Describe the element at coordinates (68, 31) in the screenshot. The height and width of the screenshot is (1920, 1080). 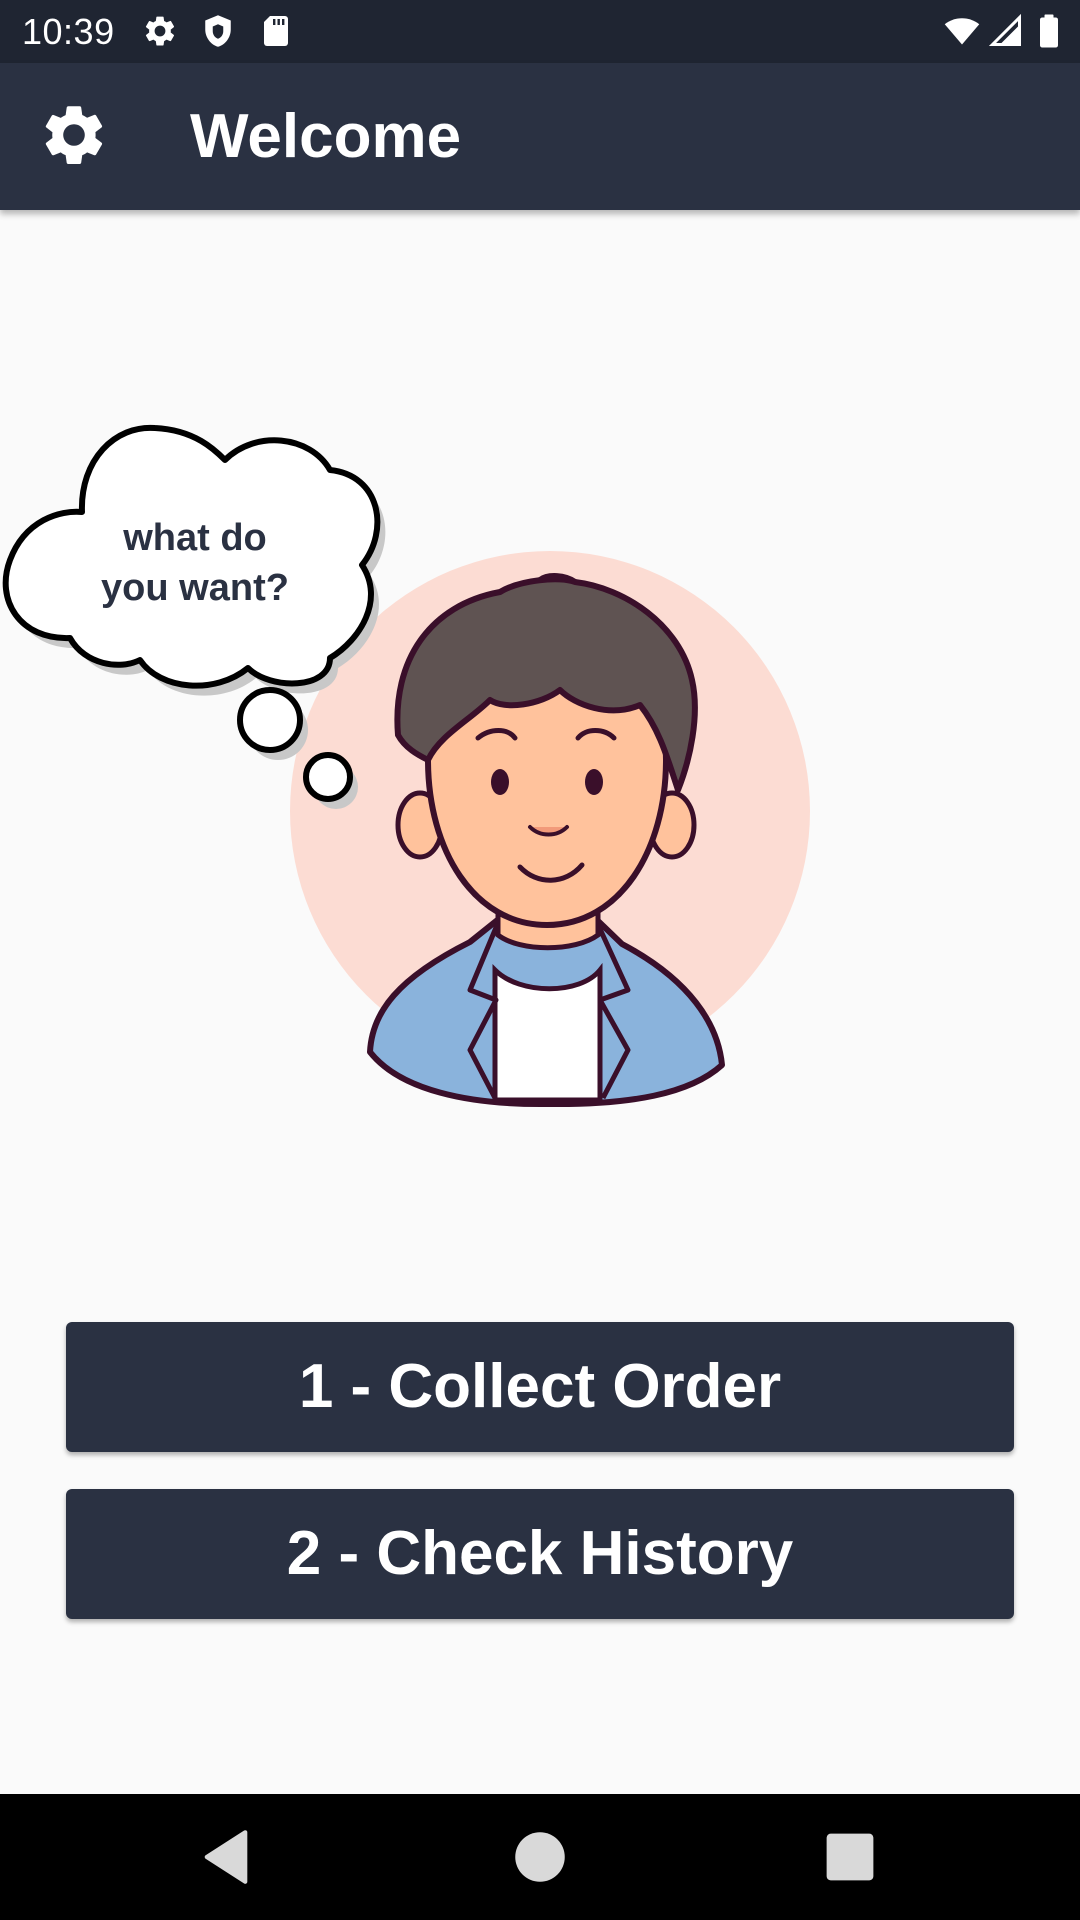
I see `status-time: 10:39` at that location.